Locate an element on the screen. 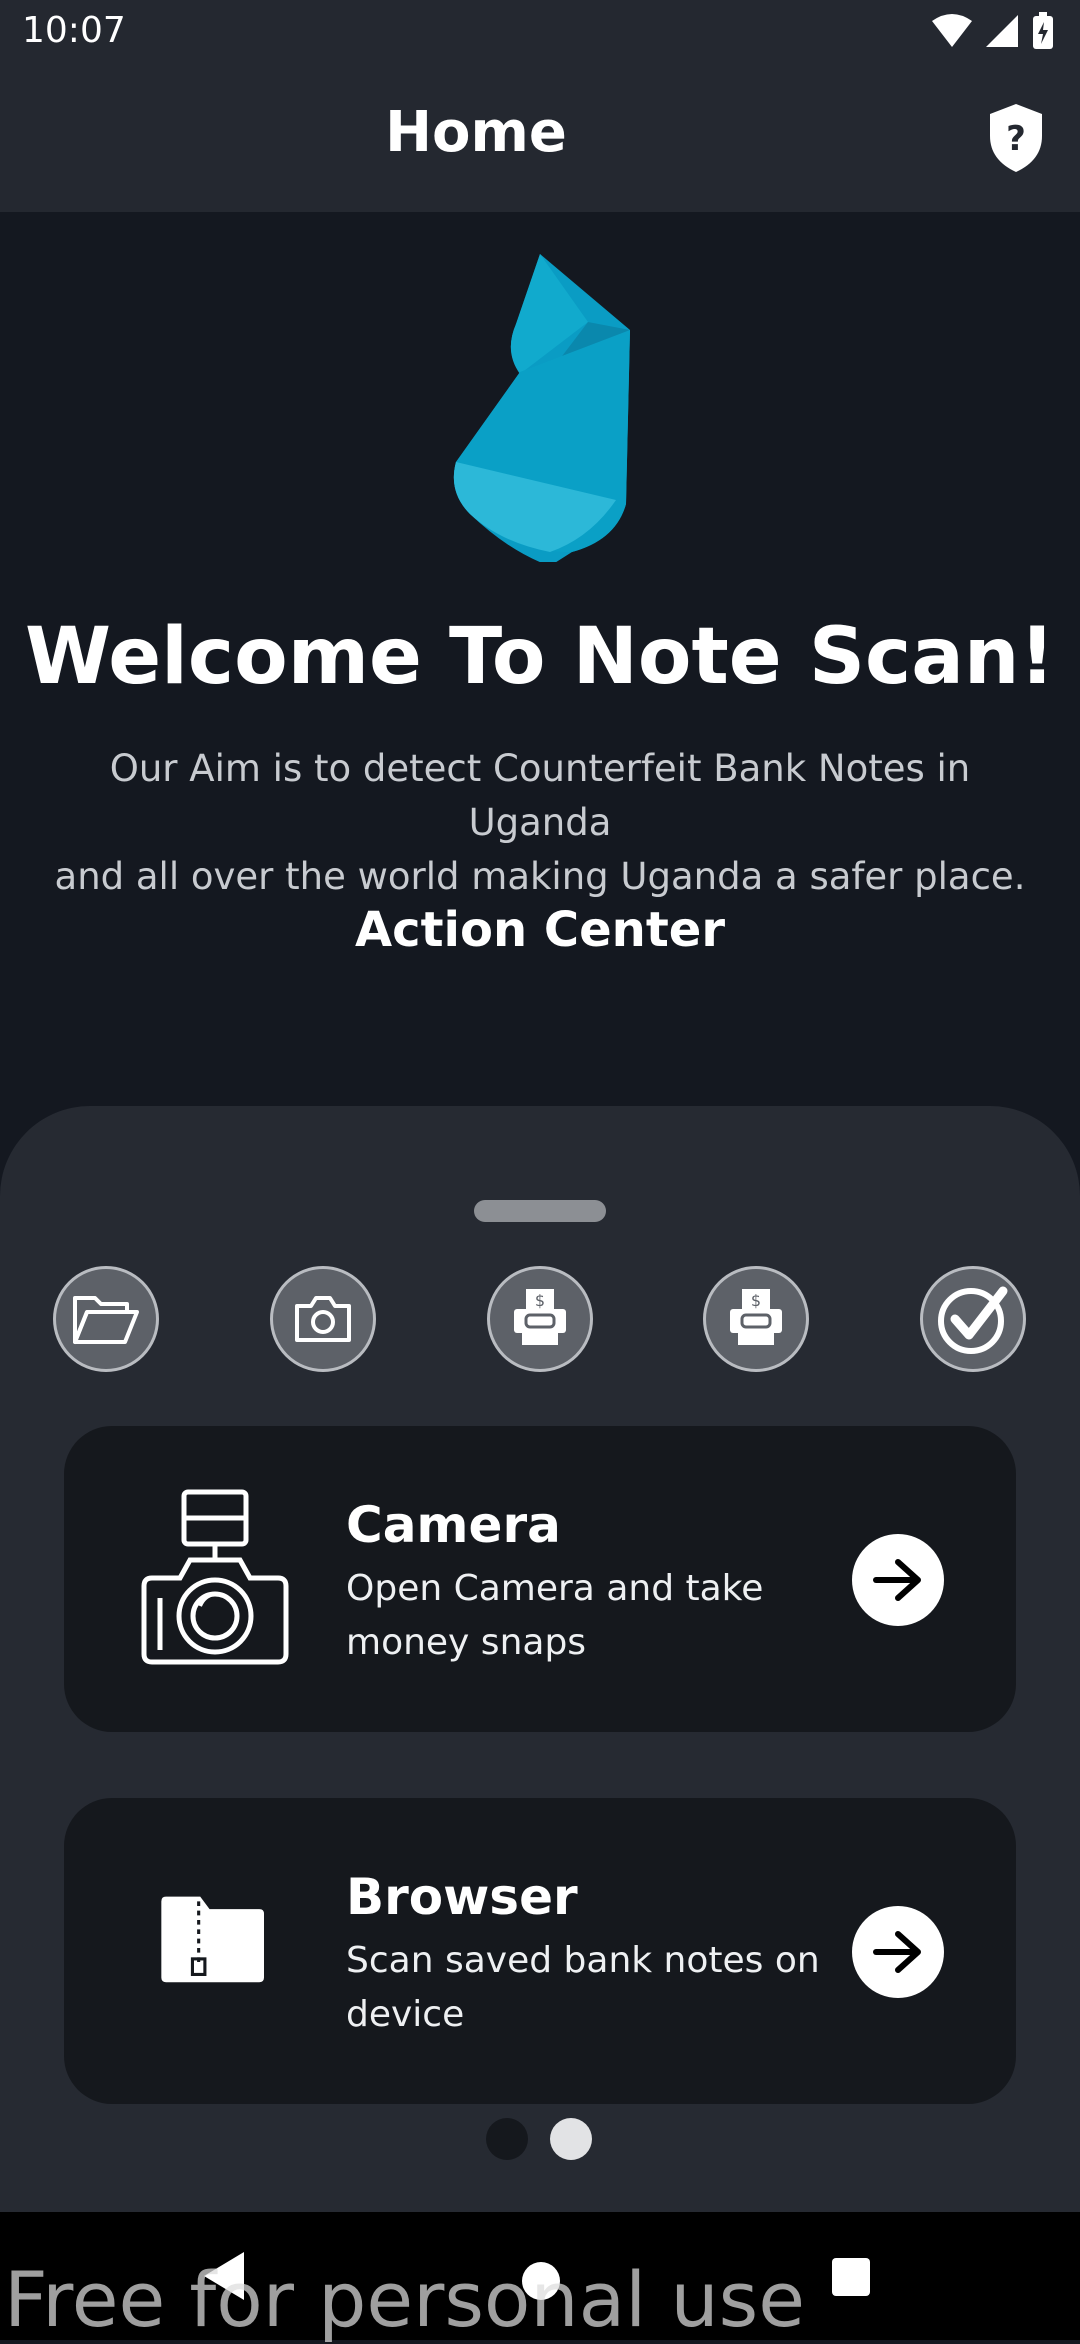  card-desc-line: money snaps is located at coordinates (466, 1642).